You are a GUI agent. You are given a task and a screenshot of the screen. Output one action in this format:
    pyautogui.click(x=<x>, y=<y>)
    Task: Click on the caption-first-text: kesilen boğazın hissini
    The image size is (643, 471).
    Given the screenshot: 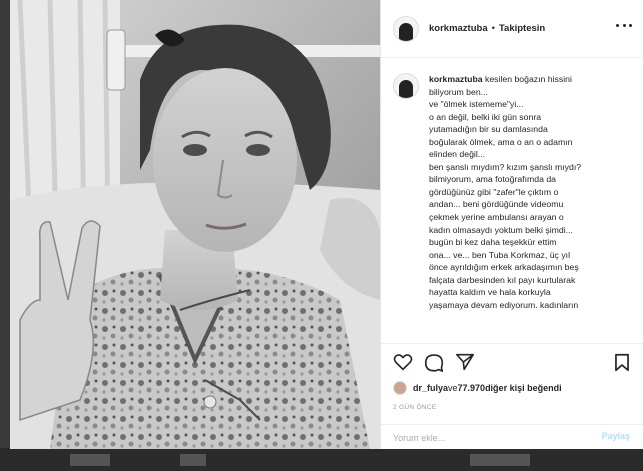 What is the action you would take?
    pyautogui.click(x=527, y=79)
    